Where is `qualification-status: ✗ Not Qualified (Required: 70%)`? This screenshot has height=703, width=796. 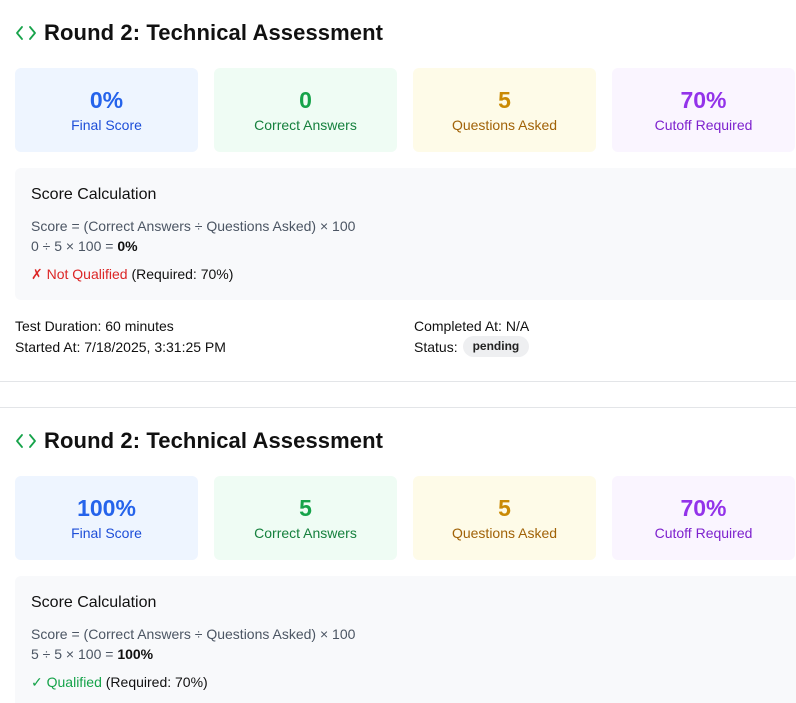
qualification-status: ✗ Not Qualified (Required: 70%) is located at coordinates (132, 274).